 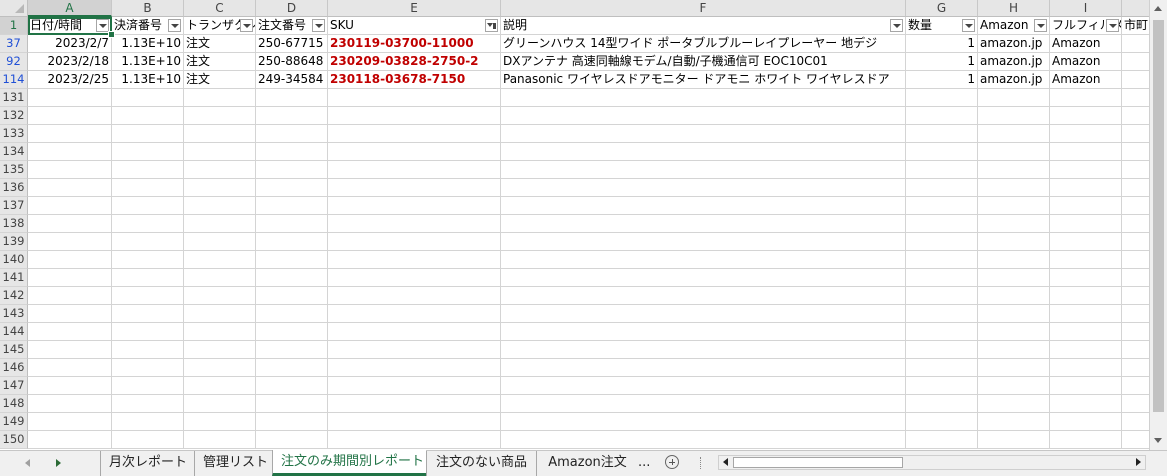 What do you see at coordinates (1014, 62) in the screenshot?
I see `grid-cell: amazon.jp` at bounding box center [1014, 62].